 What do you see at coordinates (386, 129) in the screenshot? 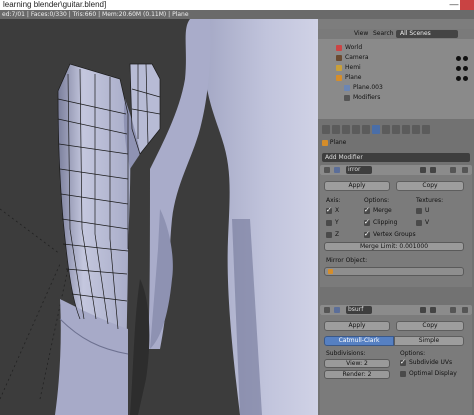
I see `data-tab-icon` at bounding box center [386, 129].